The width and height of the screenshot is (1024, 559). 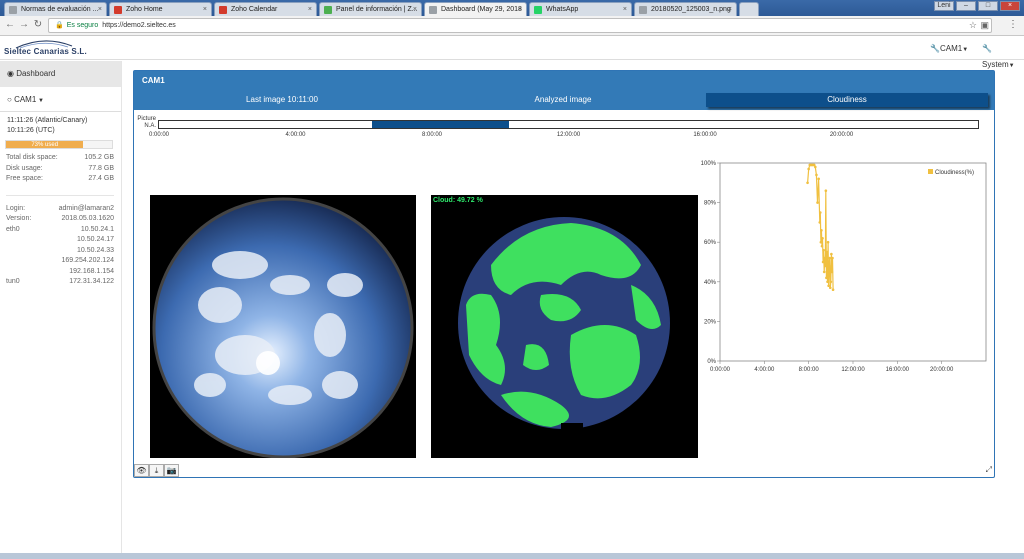 What do you see at coordinates (705, 135) in the screenshot?
I see `timeline-tick: 16:00:00` at bounding box center [705, 135].